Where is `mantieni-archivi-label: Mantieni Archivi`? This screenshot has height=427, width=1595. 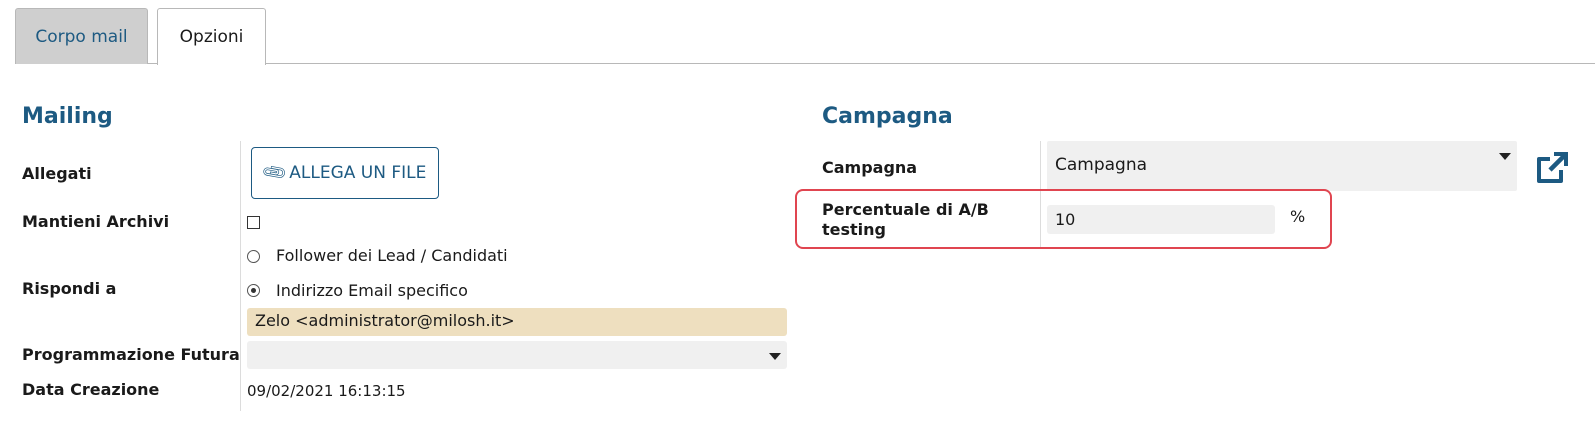 mantieni-archivi-label: Mantieni Archivi is located at coordinates (96, 221).